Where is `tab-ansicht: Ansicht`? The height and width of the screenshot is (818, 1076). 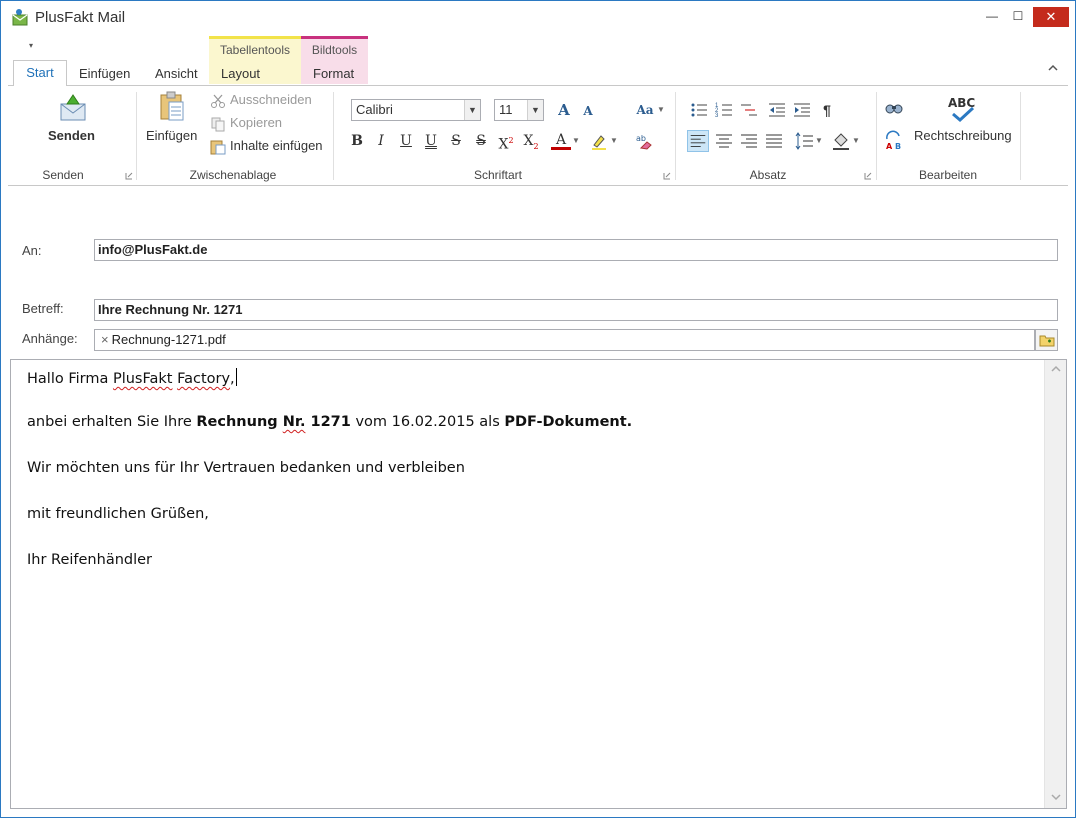
tab-ansicht: Ansicht is located at coordinates (176, 73).